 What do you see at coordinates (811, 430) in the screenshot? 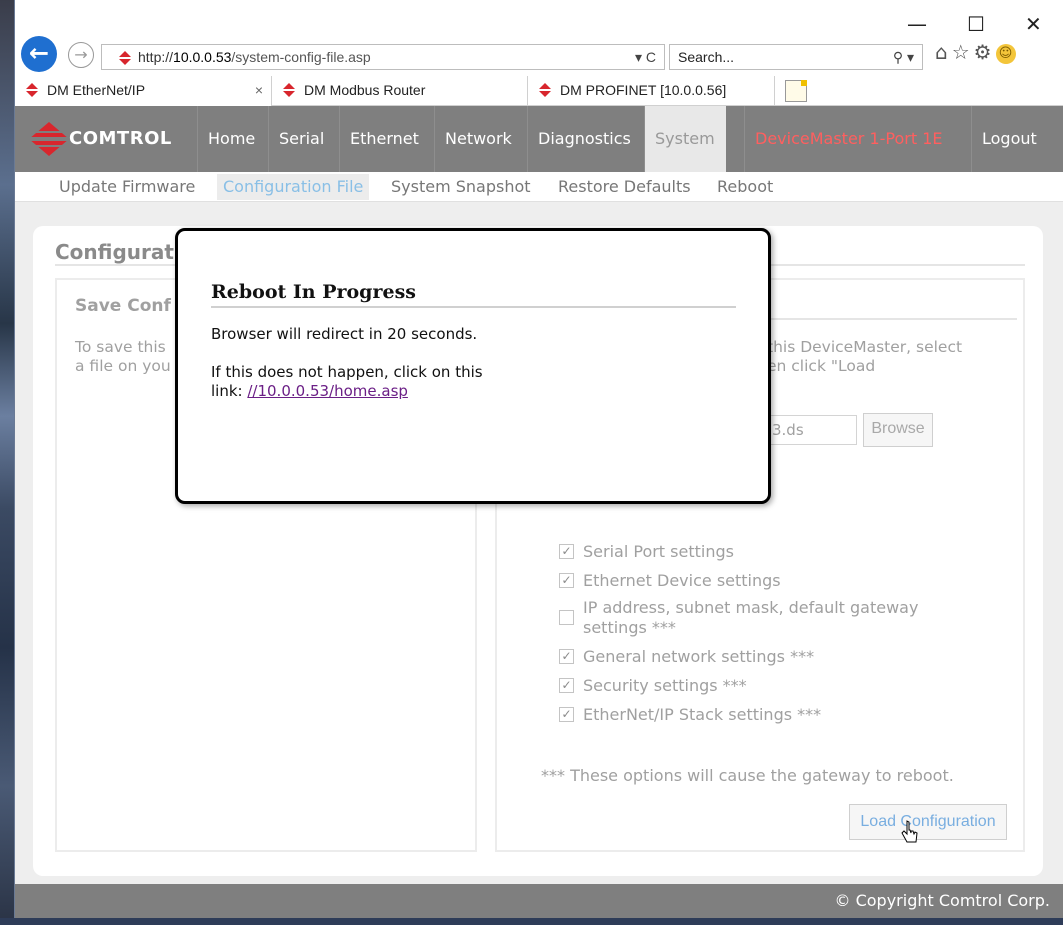
I see `config-file-input: 3.ds` at bounding box center [811, 430].